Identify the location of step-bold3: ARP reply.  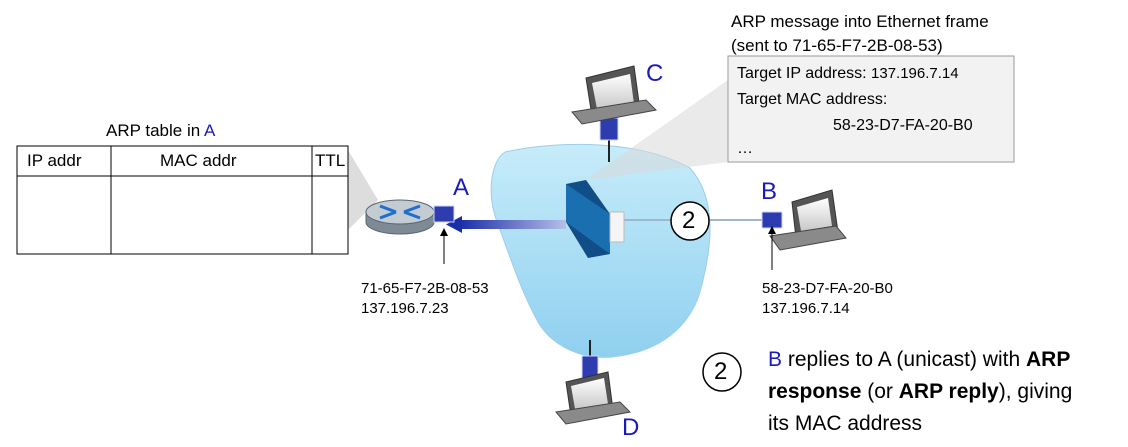
(948, 391).